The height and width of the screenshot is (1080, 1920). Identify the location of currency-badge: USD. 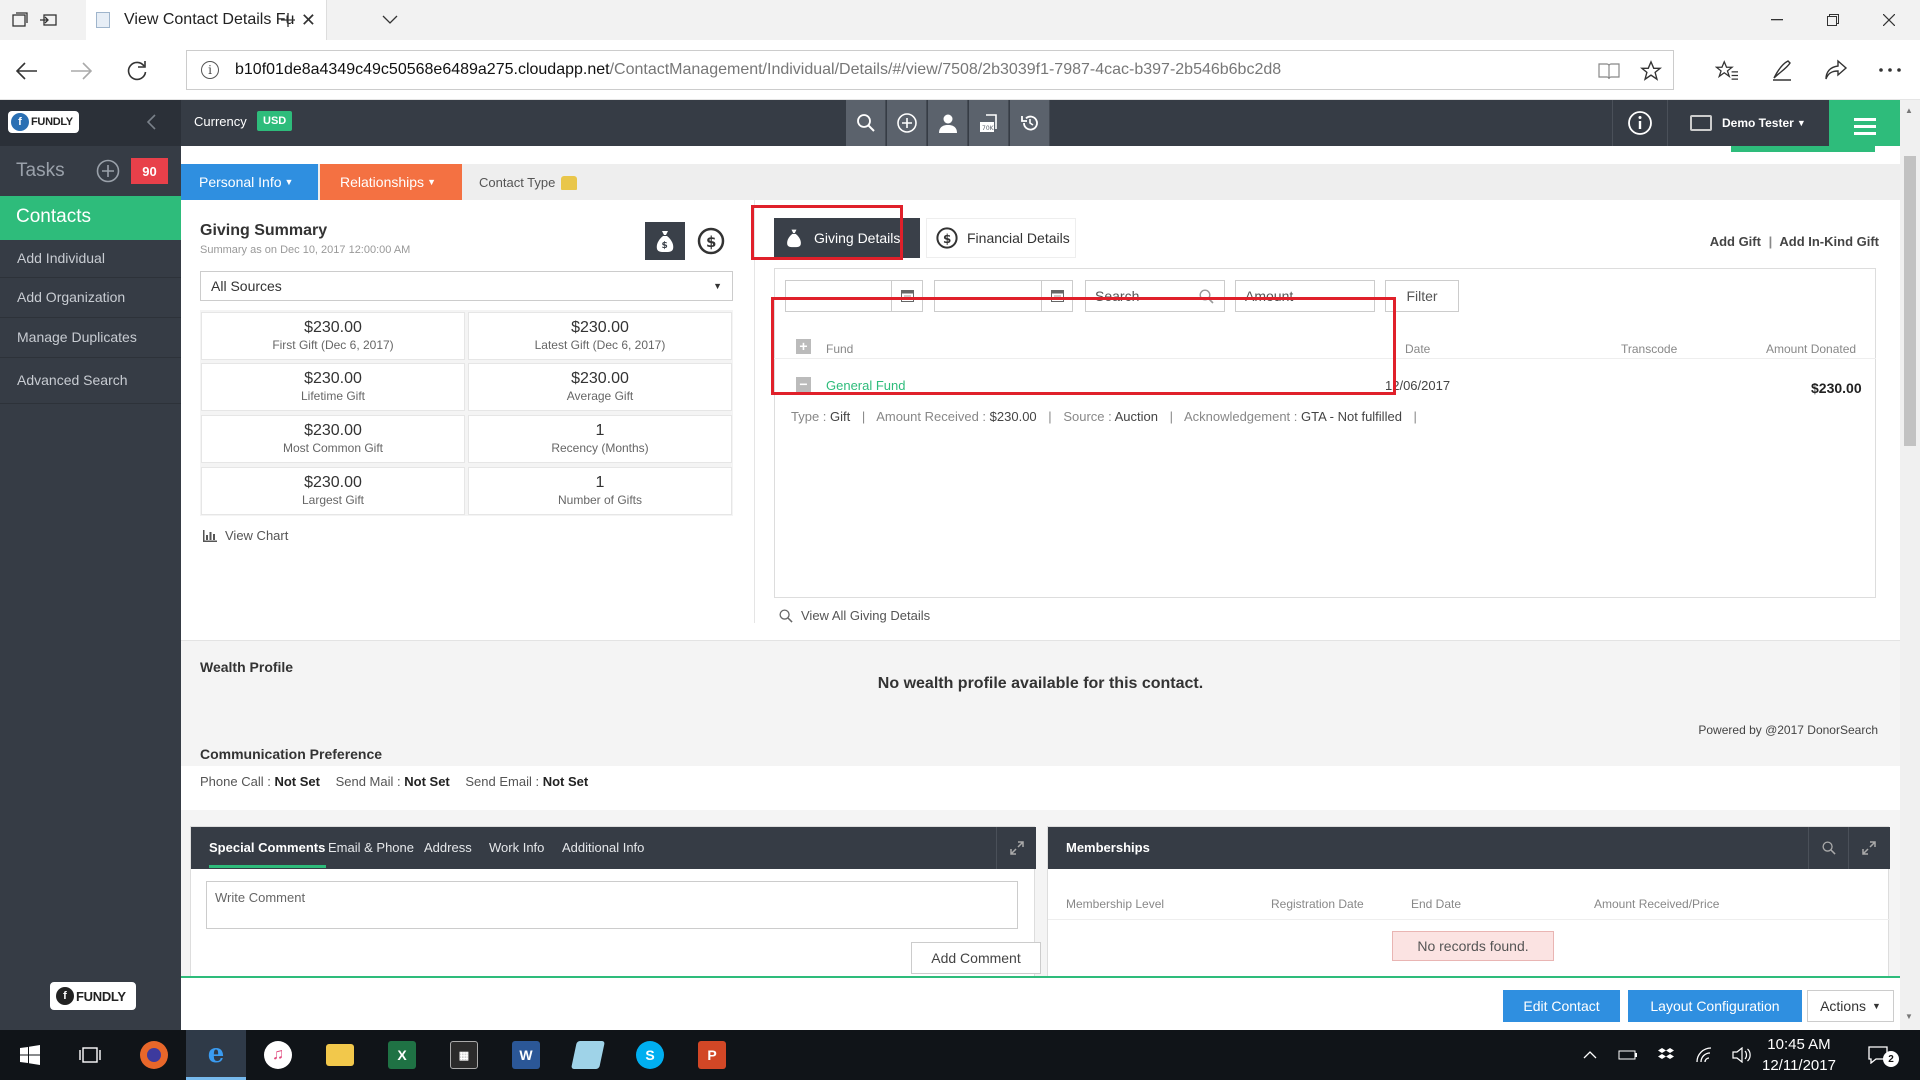
(275, 121).